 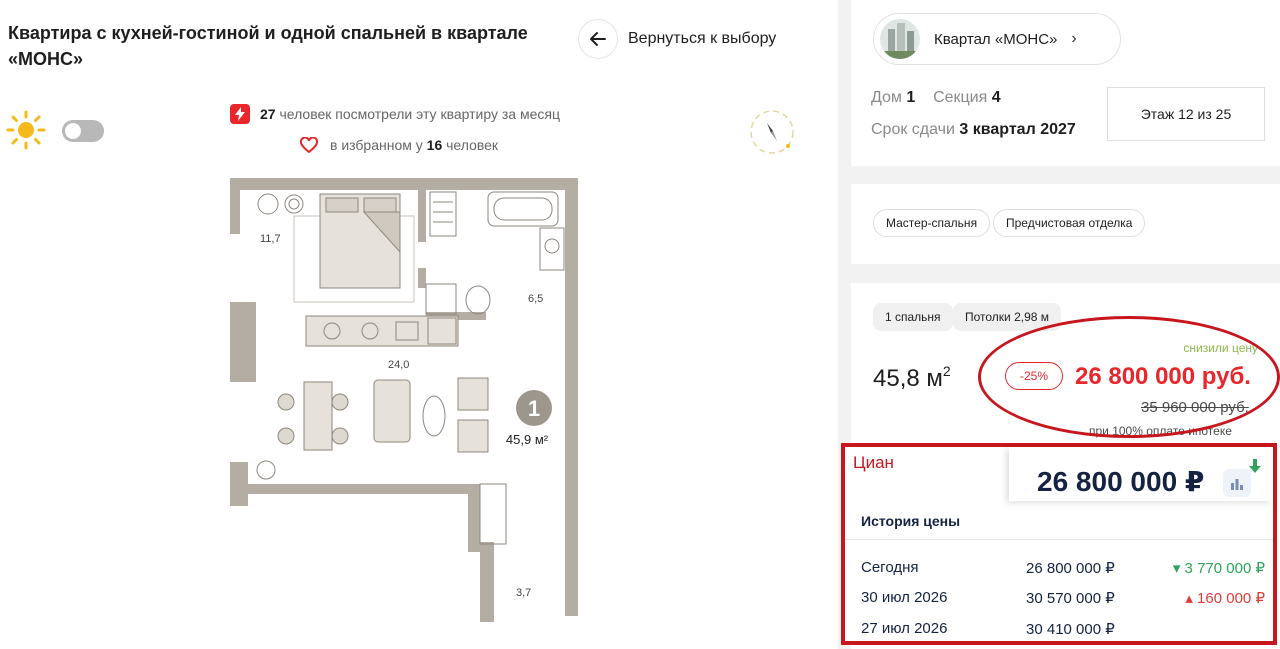 I want to click on toggle-knob, so click(x=73, y=131).